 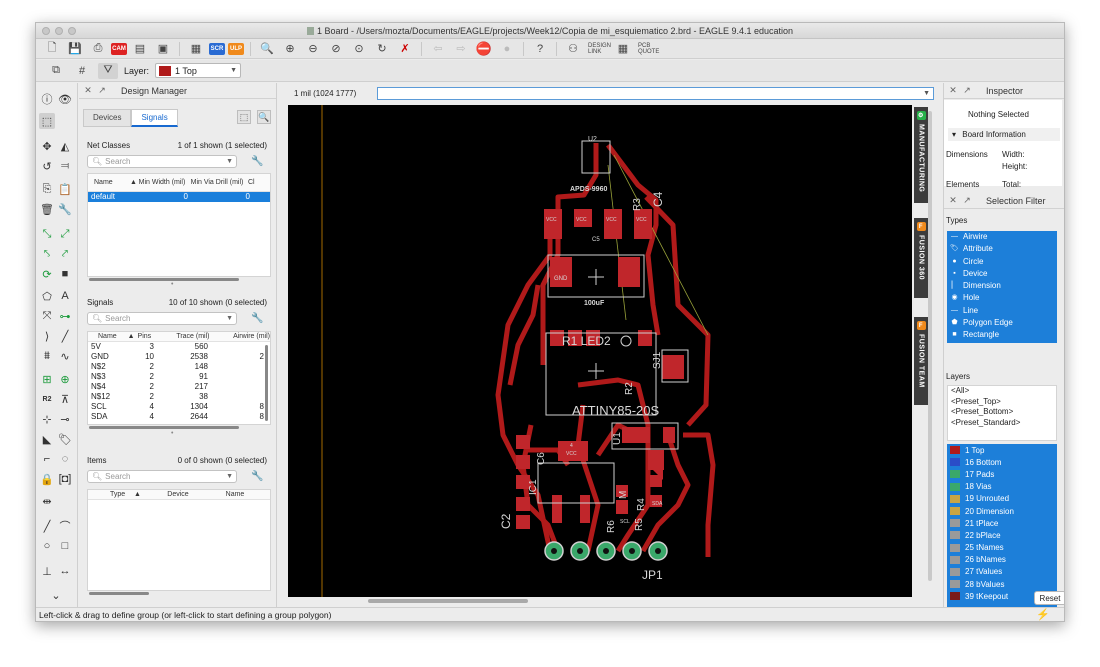 What do you see at coordinates (1002, 572) in the screenshot?
I see `layer-item: 27 tValues` at bounding box center [1002, 572].